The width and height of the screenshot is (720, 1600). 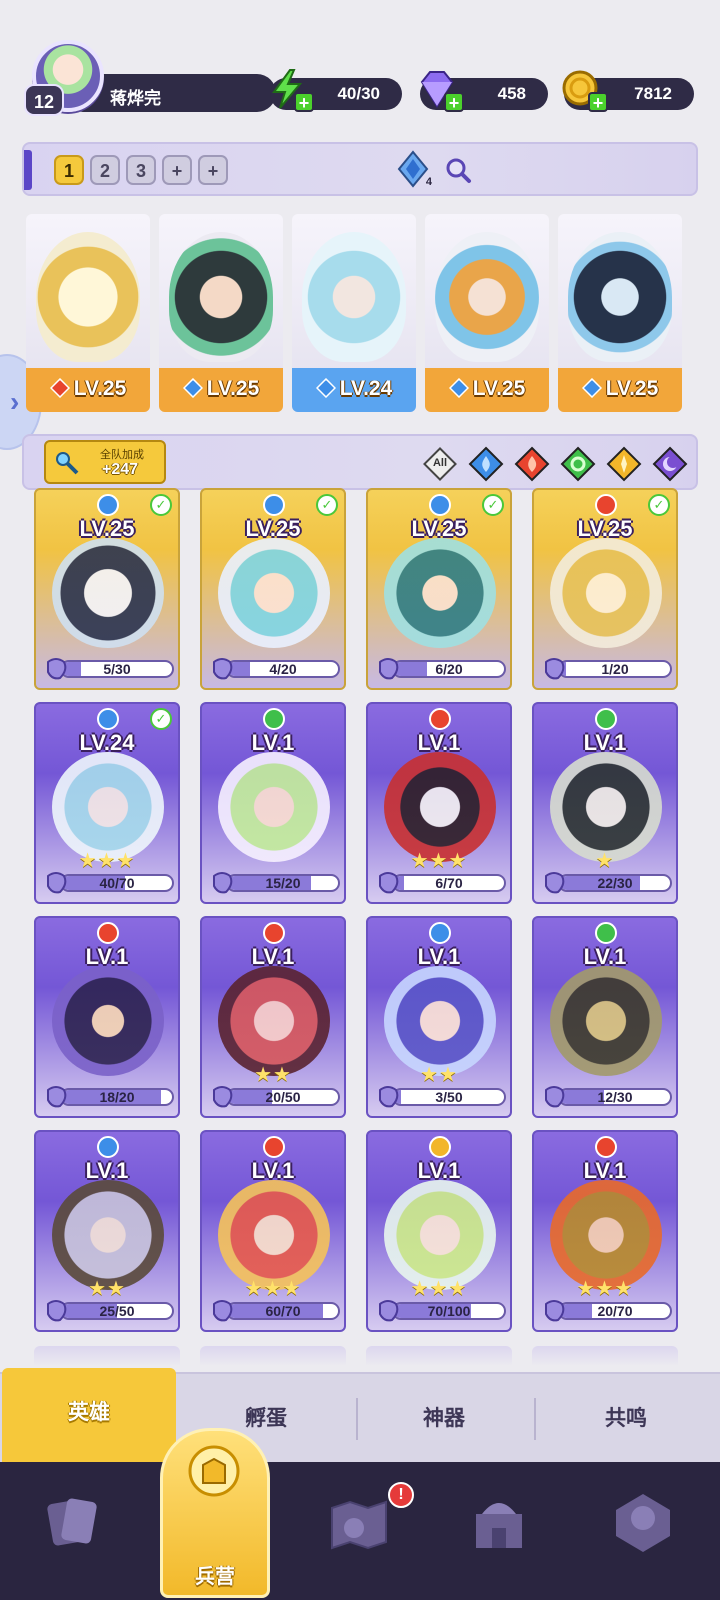 What do you see at coordinates (213, 170) in the screenshot?
I see `add-team-button-2: +` at bounding box center [213, 170].